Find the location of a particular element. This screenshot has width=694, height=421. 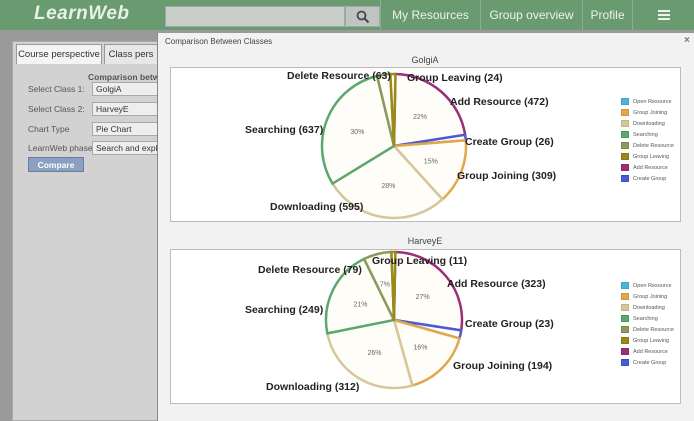

legend-item-open-resource-1: Open Resource is located at coordinates (646, 101).